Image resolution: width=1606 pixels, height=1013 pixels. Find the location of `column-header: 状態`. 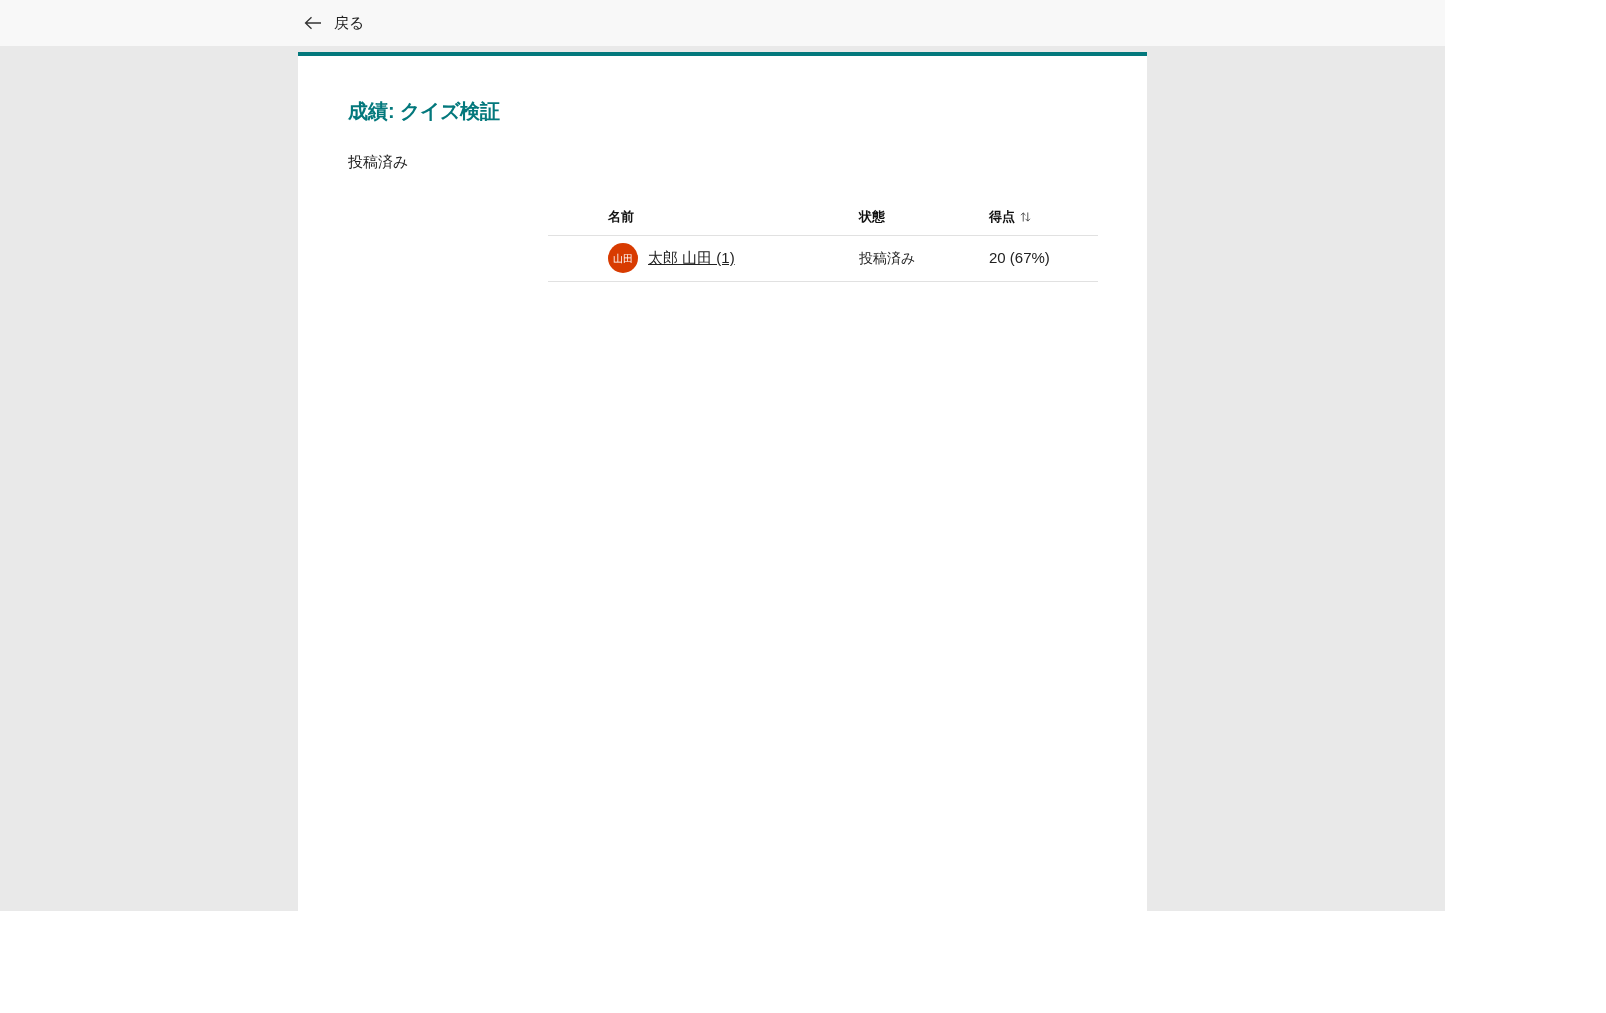

column-header: 状態 is located at coordinates (872, 217).